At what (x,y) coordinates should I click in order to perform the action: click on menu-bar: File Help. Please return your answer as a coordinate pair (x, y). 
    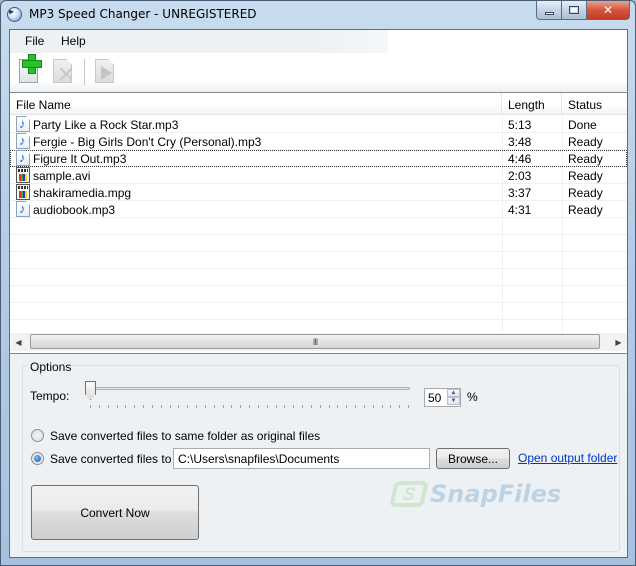
    Looking at the image, I should click on (199, 41).